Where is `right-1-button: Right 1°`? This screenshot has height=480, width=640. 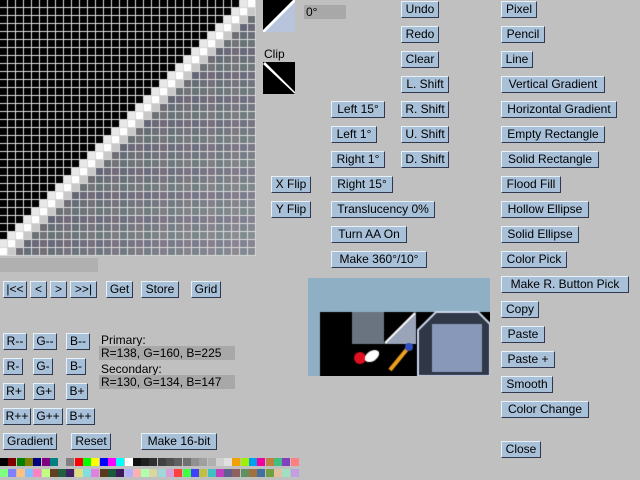
right-1-button: Right 1° is located at coordinates (358, 159).